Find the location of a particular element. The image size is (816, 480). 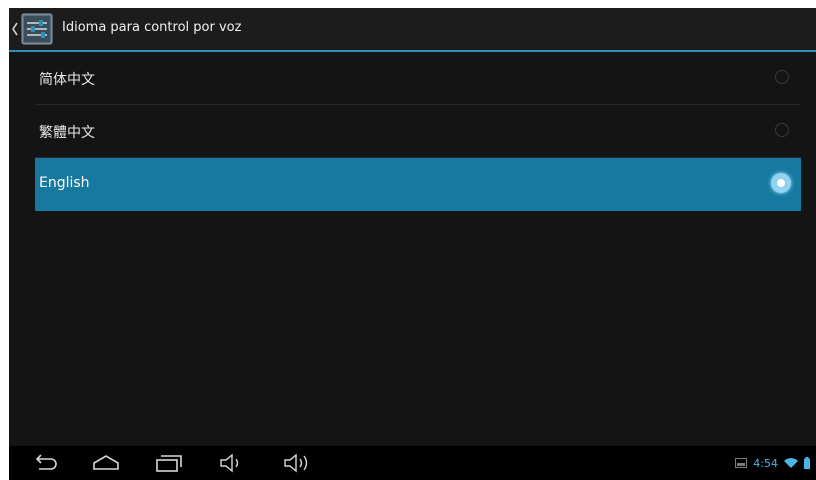

system-nav-bar: 4:54 is located at coordinates (412, 463).